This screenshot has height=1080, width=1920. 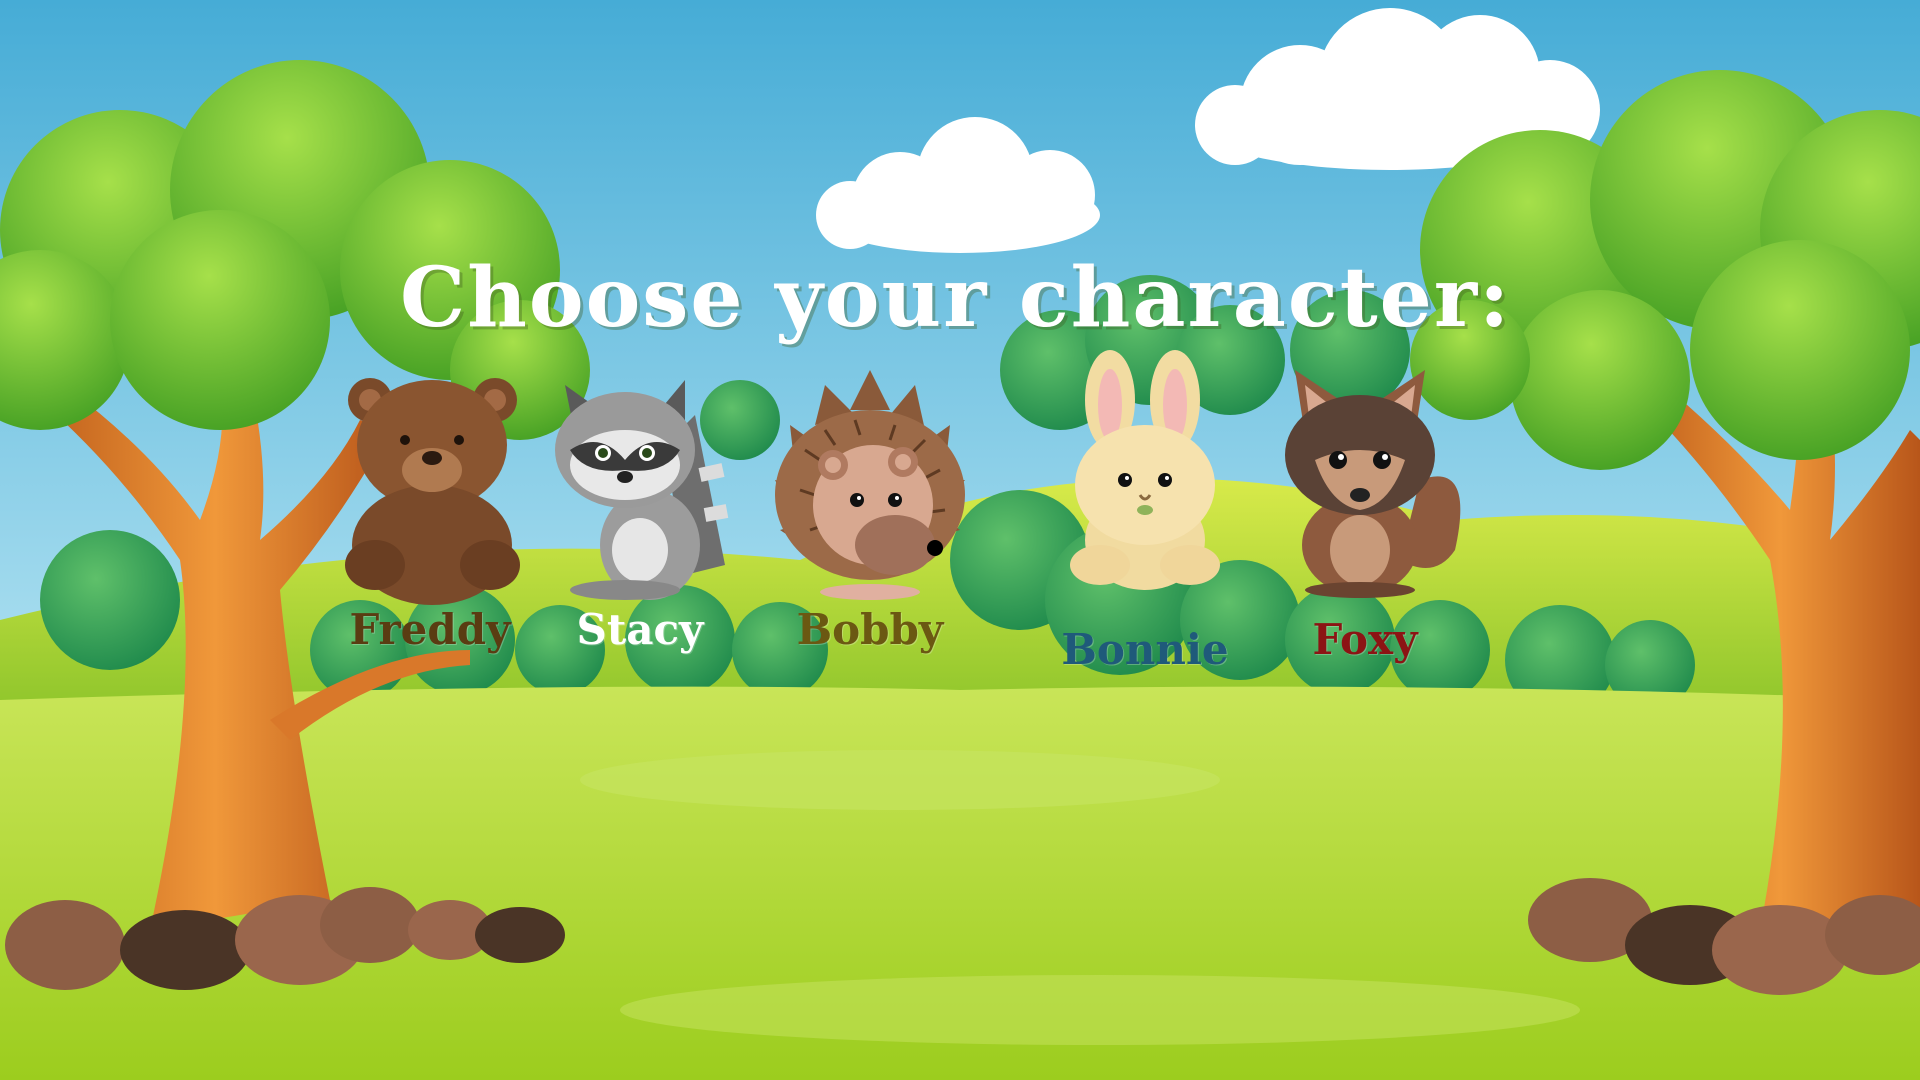 I want to click on bear-icon, so click(x=432, y=491).